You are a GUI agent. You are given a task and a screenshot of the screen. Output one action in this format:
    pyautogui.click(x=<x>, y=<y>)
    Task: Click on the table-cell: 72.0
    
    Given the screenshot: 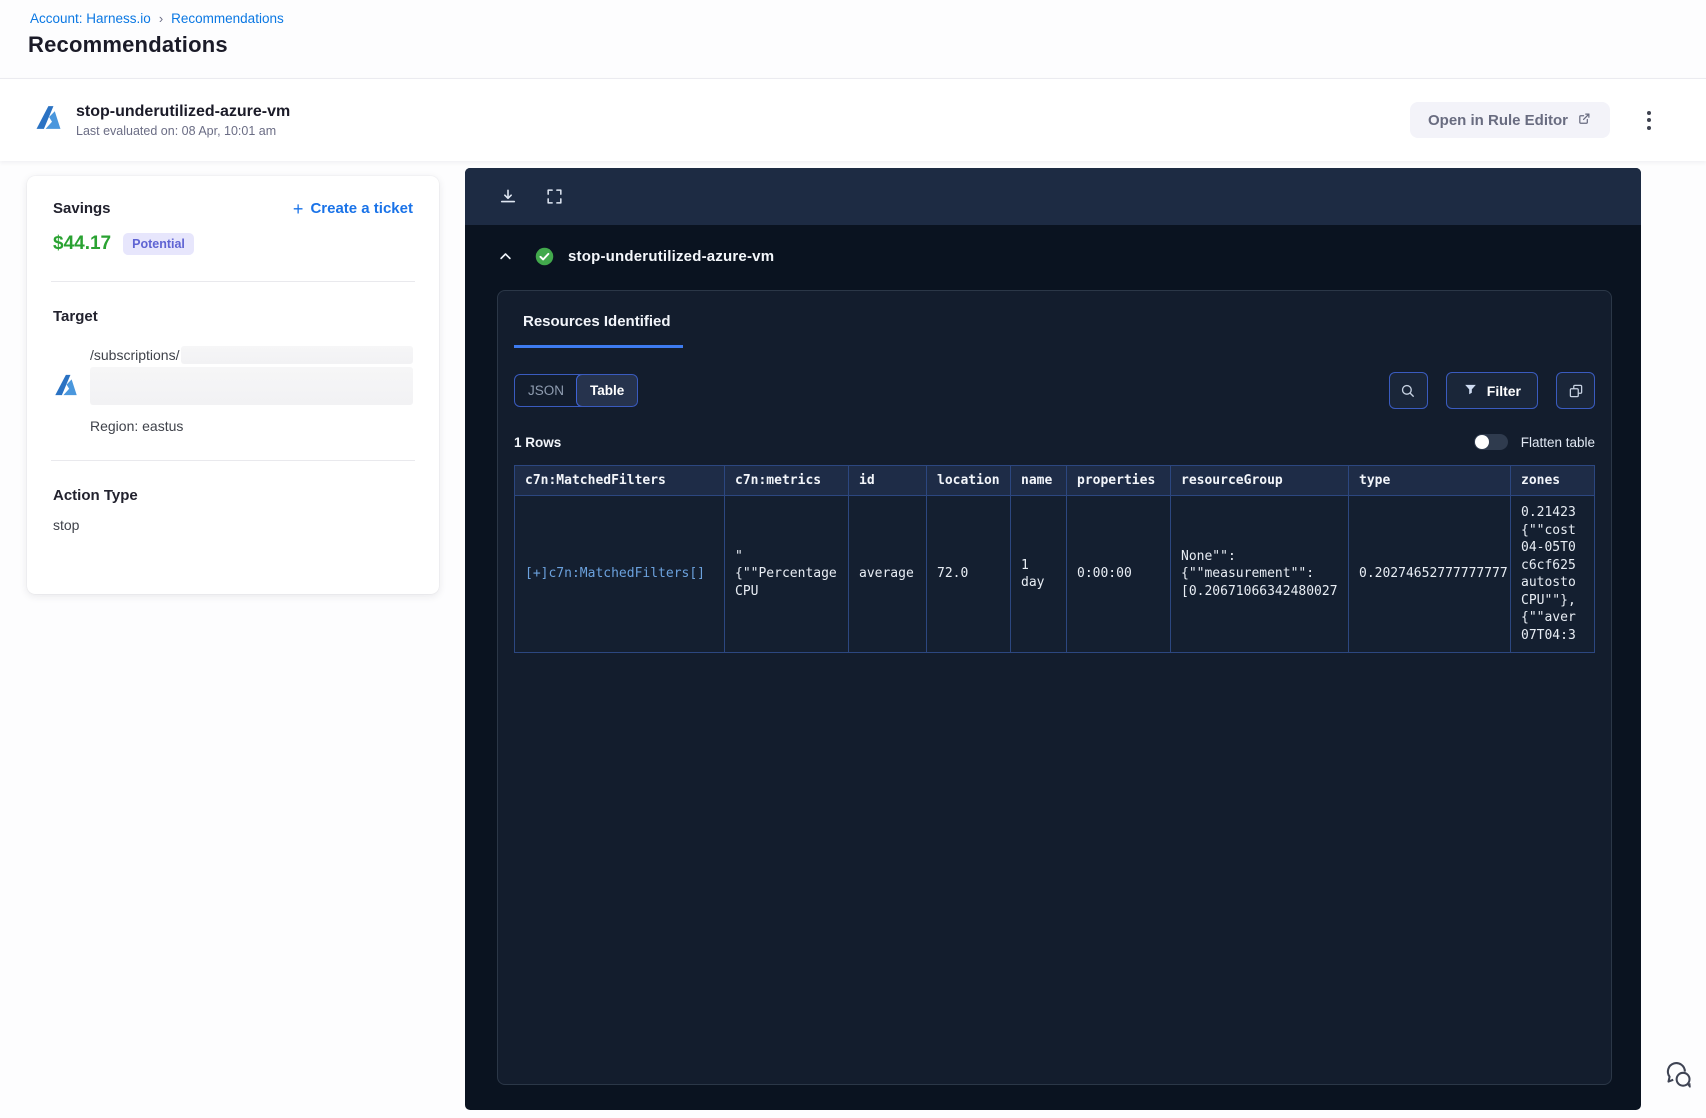 What is the action you would take?
    pyautogui.click(x=968, y=574)
    